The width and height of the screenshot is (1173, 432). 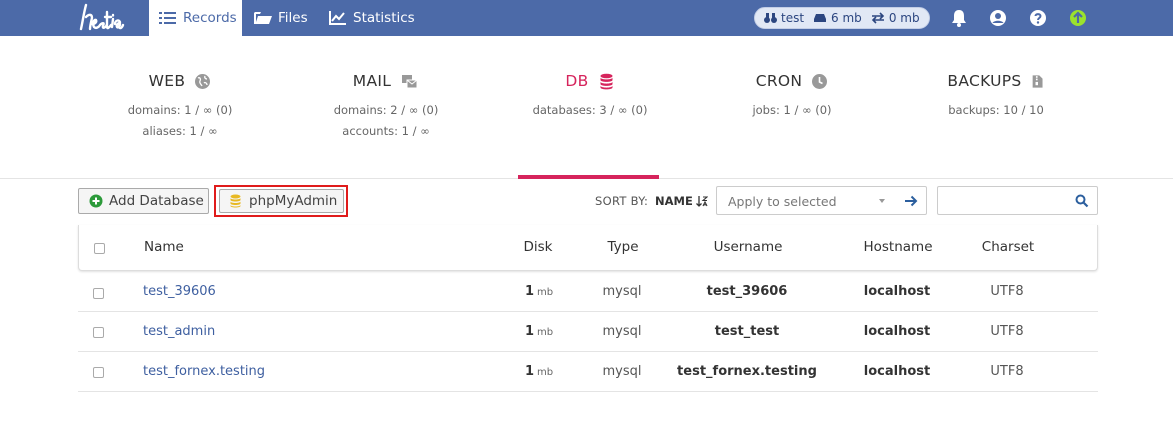 I want to click on database-name-link: test_admin, so click(x=179, y=331).